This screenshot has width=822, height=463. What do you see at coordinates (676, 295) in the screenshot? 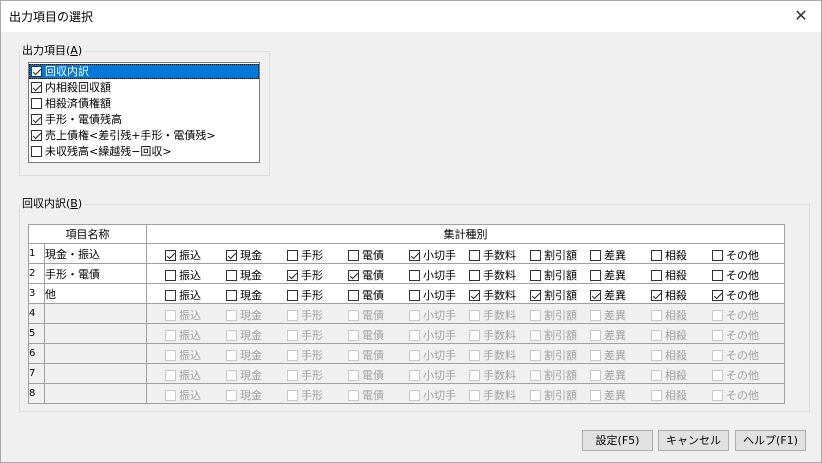
I see `type-checkbox-label: 相殺` at bounding box center [676, 295].